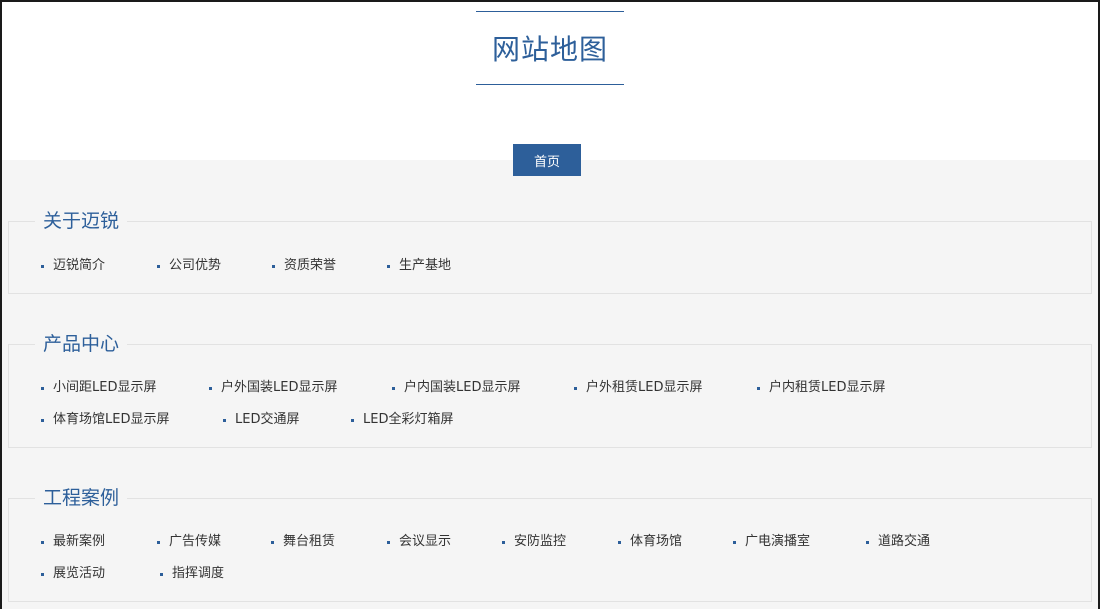 This screenshot has width=1100, height=609. Describe the element at coordinates (898, 542) in the screenshot. I see `link-case-item: 道路交通` at that location.